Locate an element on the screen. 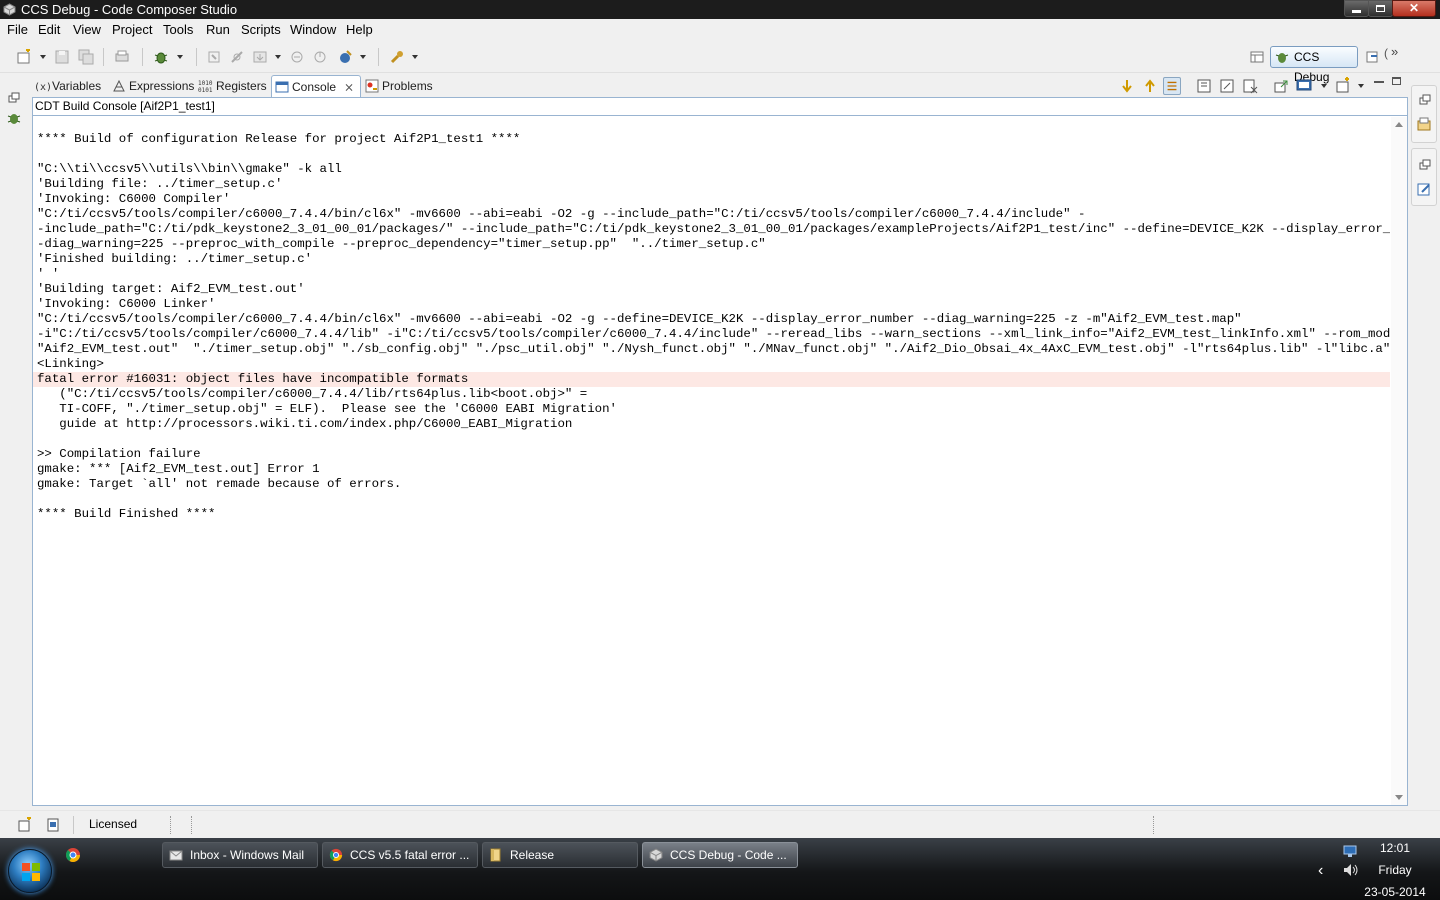 Image resolution: width=1440 pixels, height=900 pixels. editor-icon is located at coordinates (1424, 189).